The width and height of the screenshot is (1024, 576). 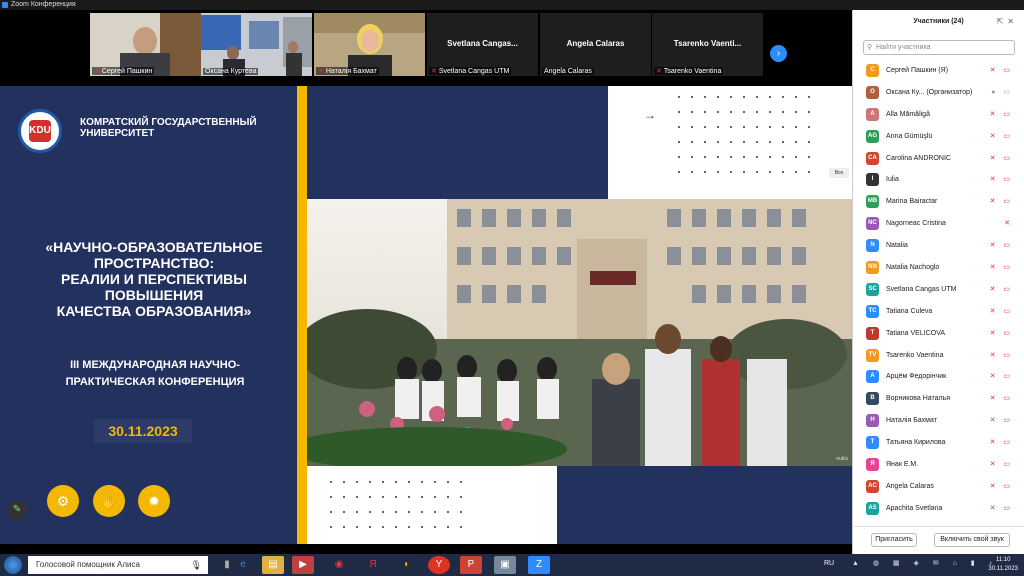 I want to click on zoom-taskbar-icon: Z, so click(x=539, y=565).